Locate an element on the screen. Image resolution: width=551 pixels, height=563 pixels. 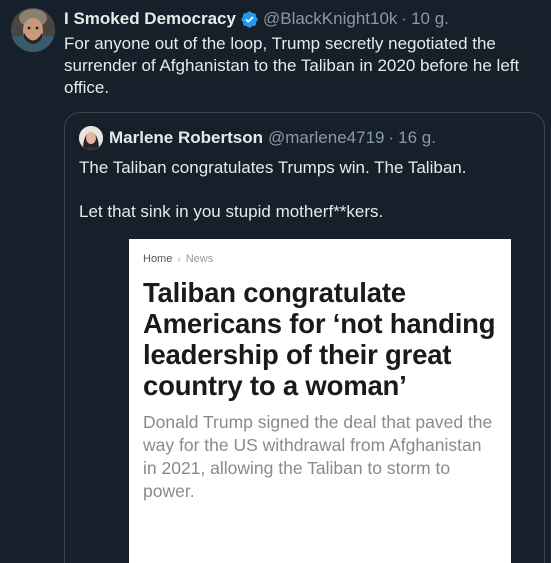
quote-author-handle: @marlene4719 is located at coordinates (326, 138).